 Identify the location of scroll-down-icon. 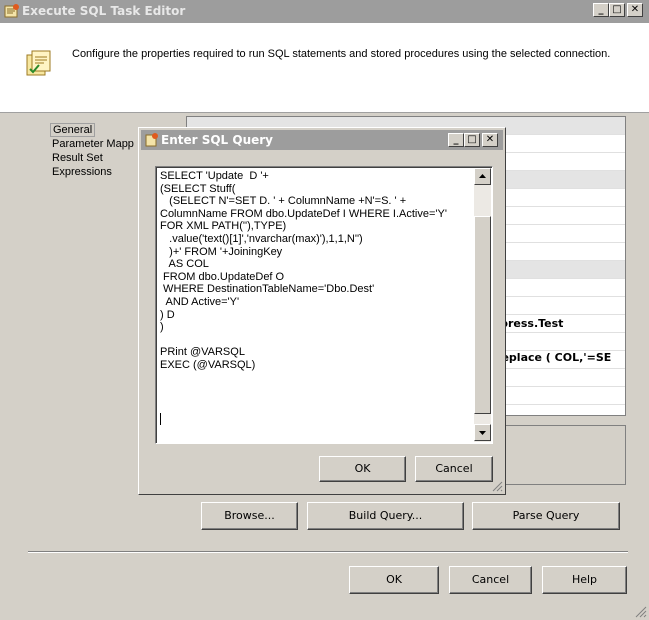
(482, 432).